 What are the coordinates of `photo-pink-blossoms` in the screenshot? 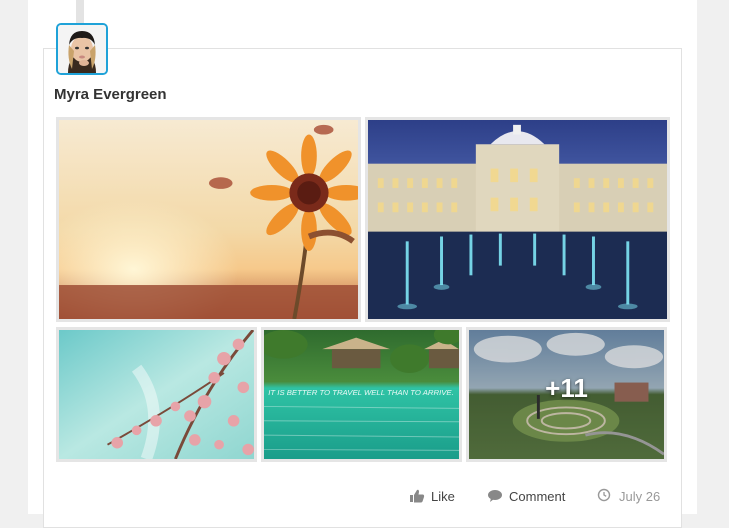 It's located at (156, 394).